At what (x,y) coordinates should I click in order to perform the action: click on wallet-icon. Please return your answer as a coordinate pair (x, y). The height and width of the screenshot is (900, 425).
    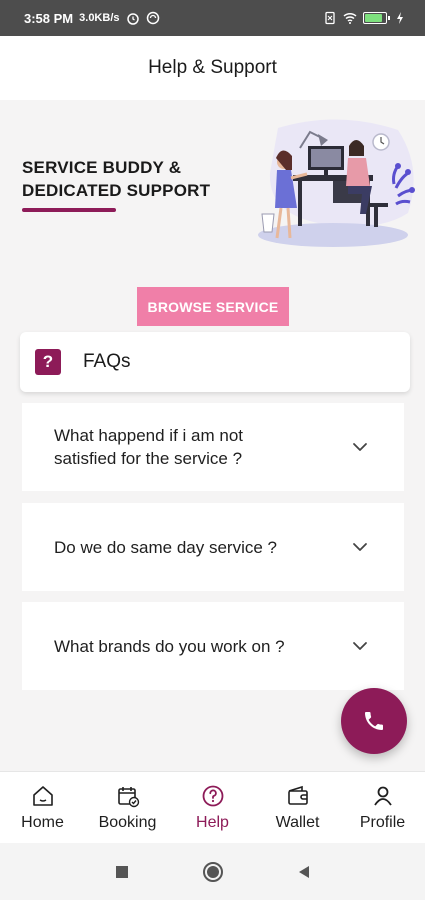
    Looking at the image, I should click on (297, 795).